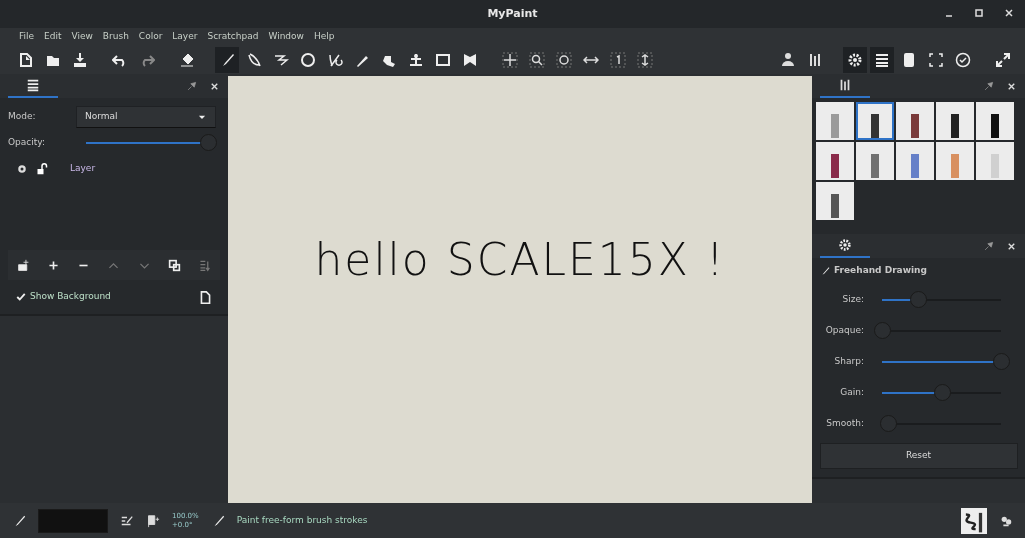 The image size is (1025, 538). Describe the element at coordinates (825, 271) in the screenshot. I see `brush-icon` at that location.